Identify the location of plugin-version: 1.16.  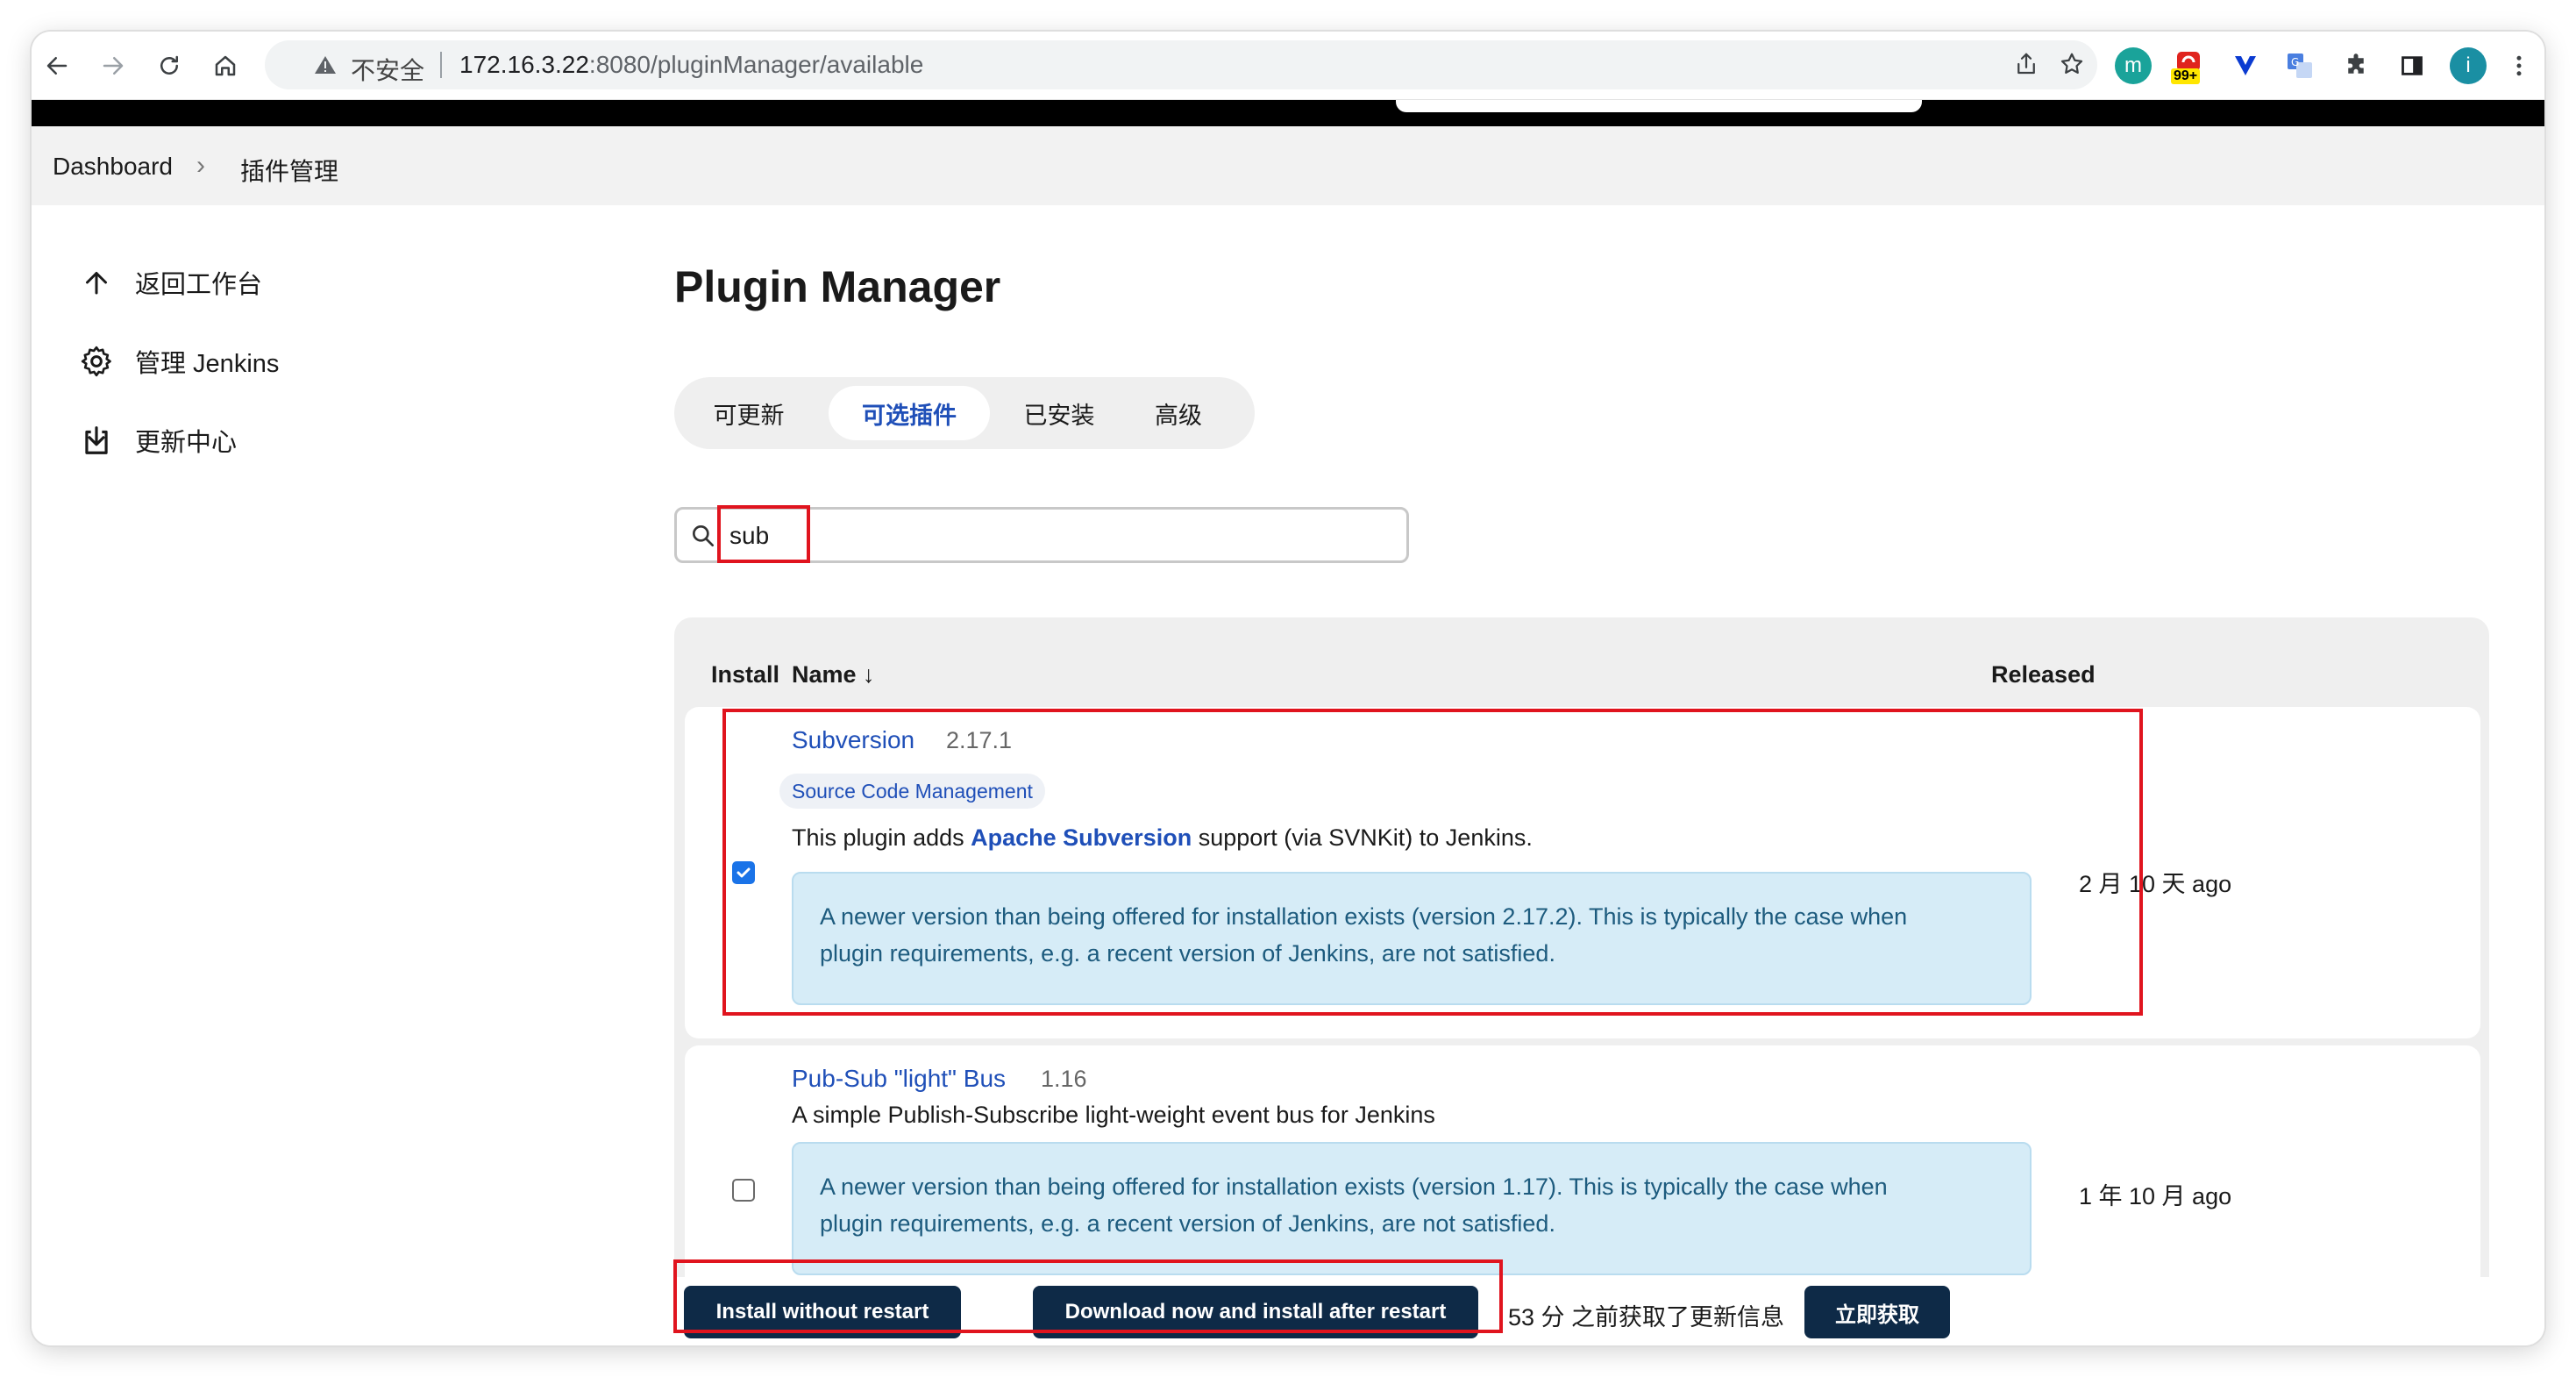
(1064, 1079).